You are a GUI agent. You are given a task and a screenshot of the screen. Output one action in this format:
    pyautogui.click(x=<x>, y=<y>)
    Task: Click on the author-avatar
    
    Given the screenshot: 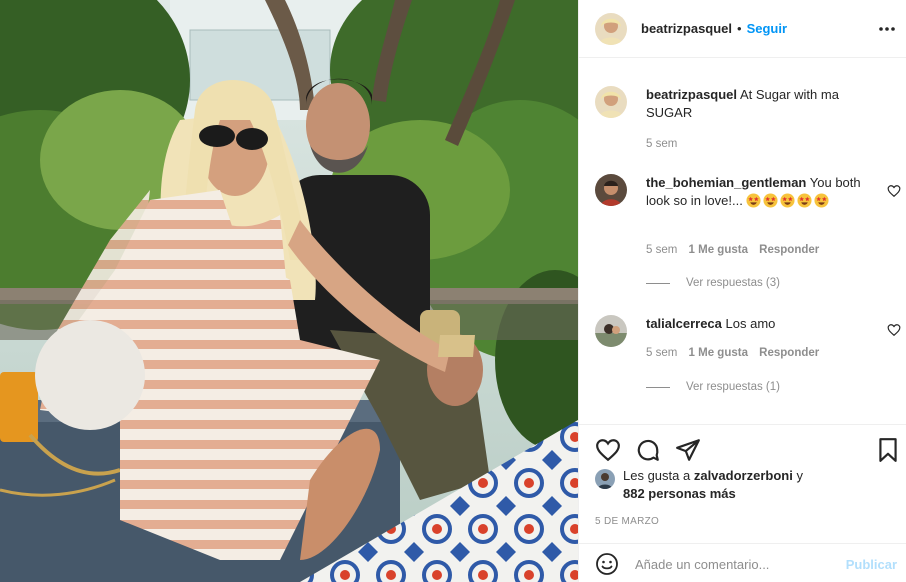 What is the action you would take?
    pyautogui.click(x=611, y=28)
    